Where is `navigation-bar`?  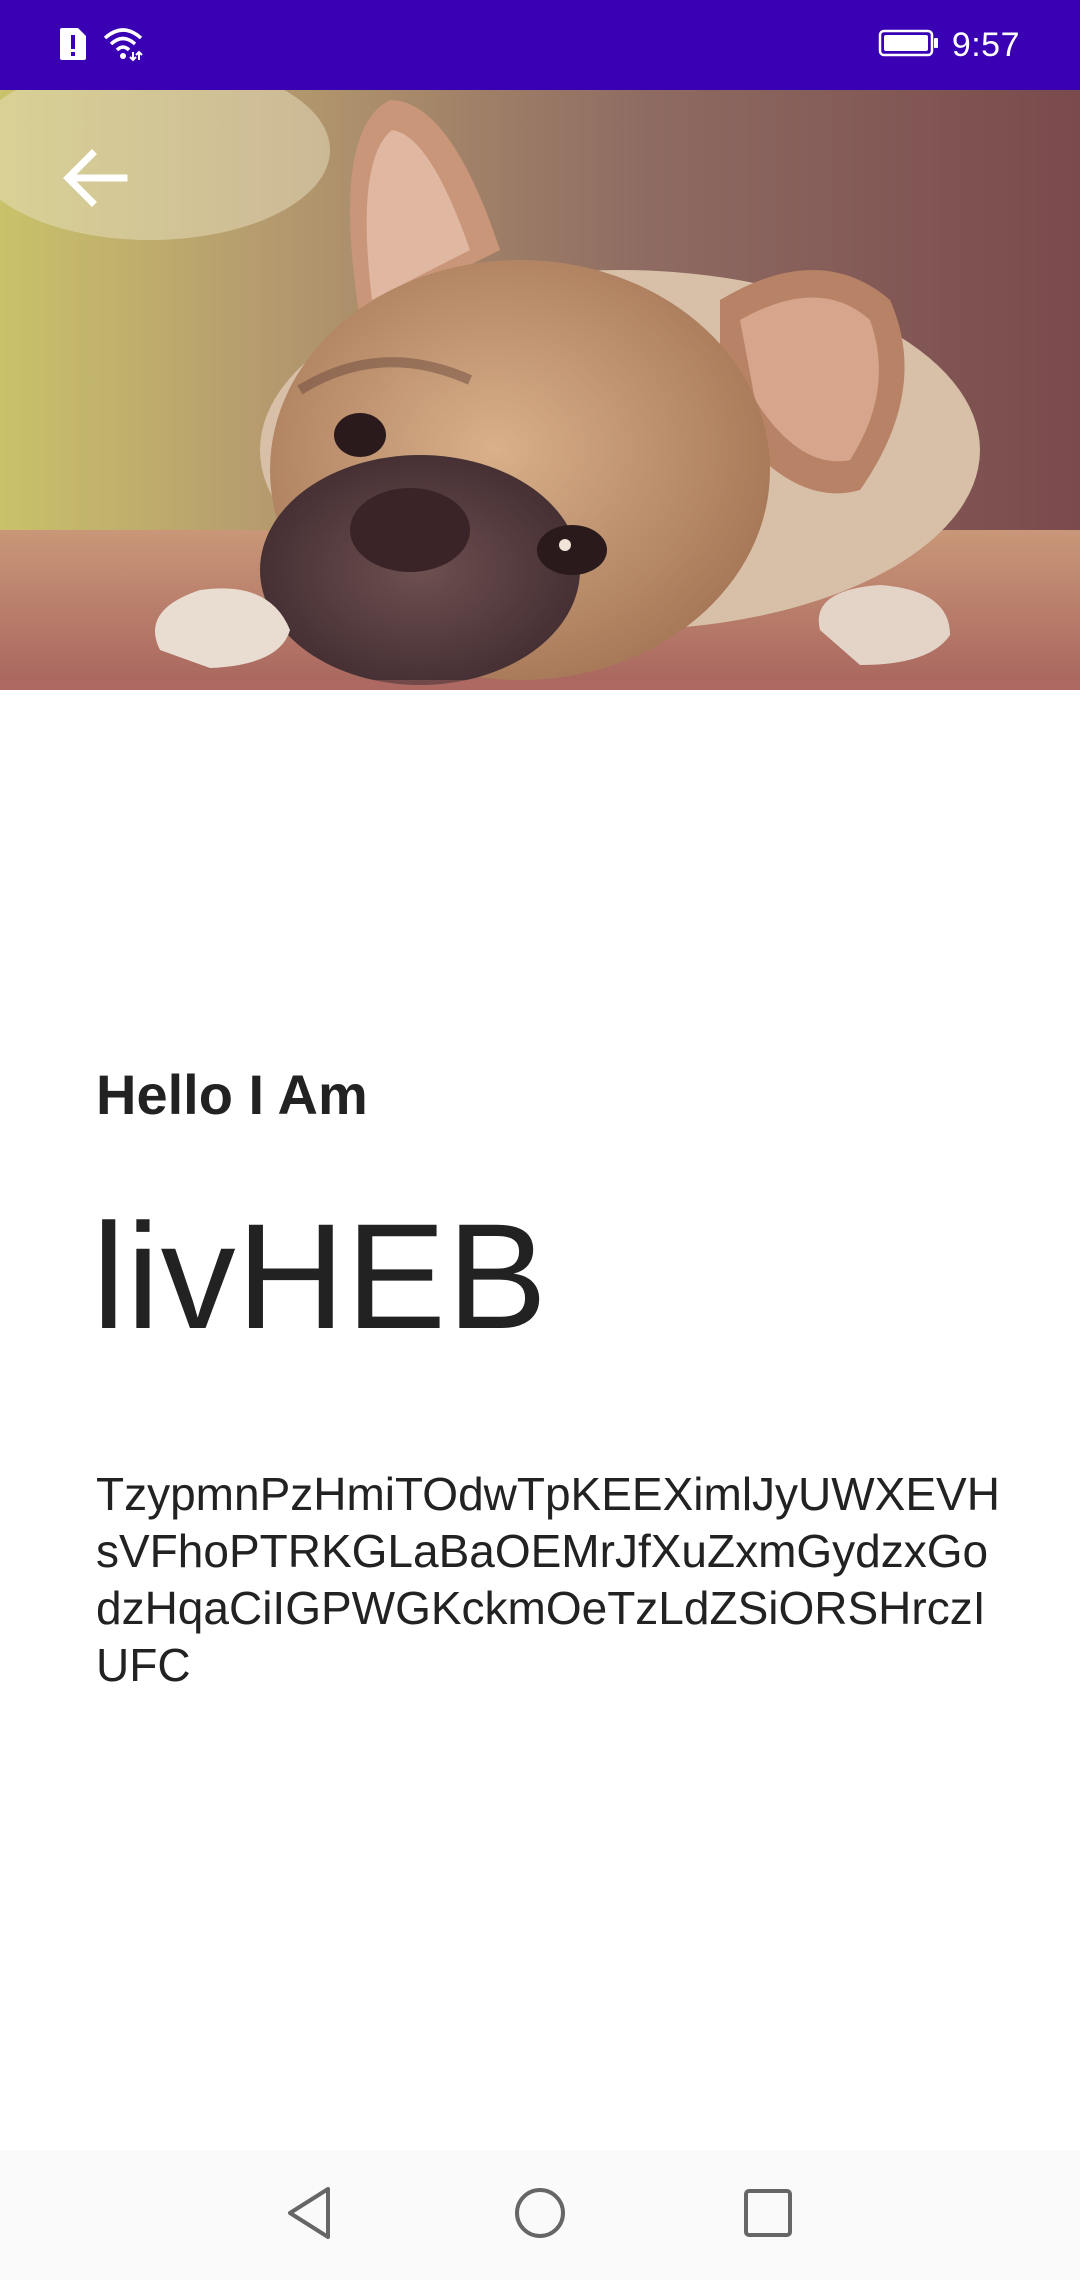
navigation-bar is located at coordinates (540, 2215).